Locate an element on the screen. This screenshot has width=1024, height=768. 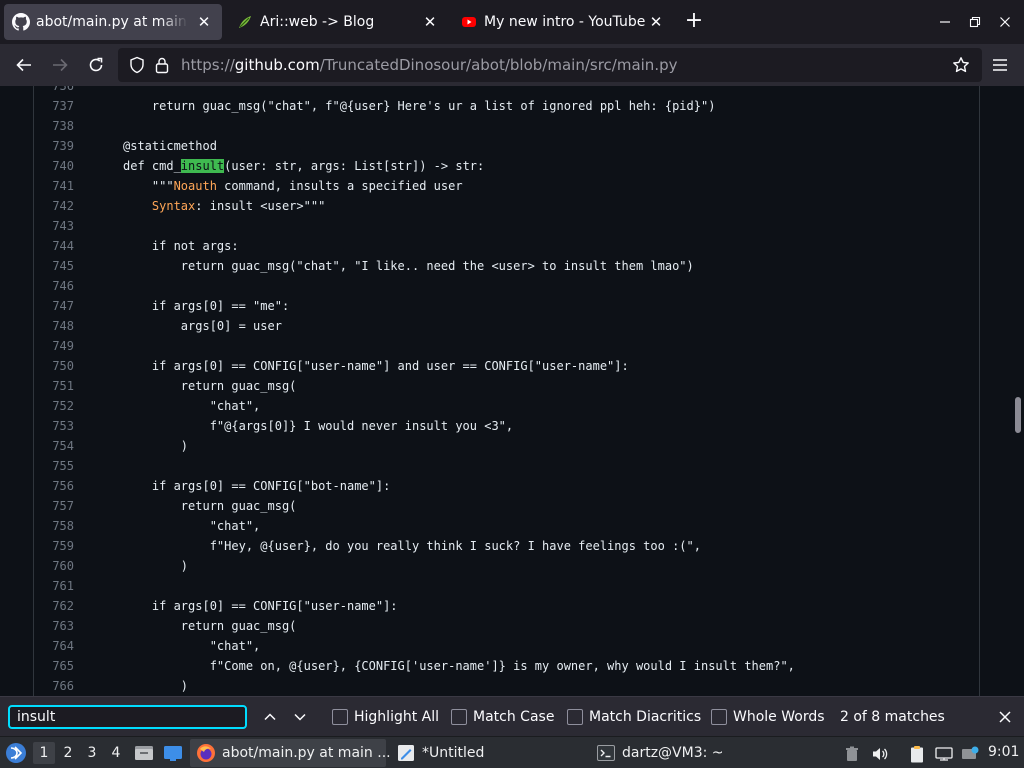
line-number: 761 is located at coordinates (54, 586).